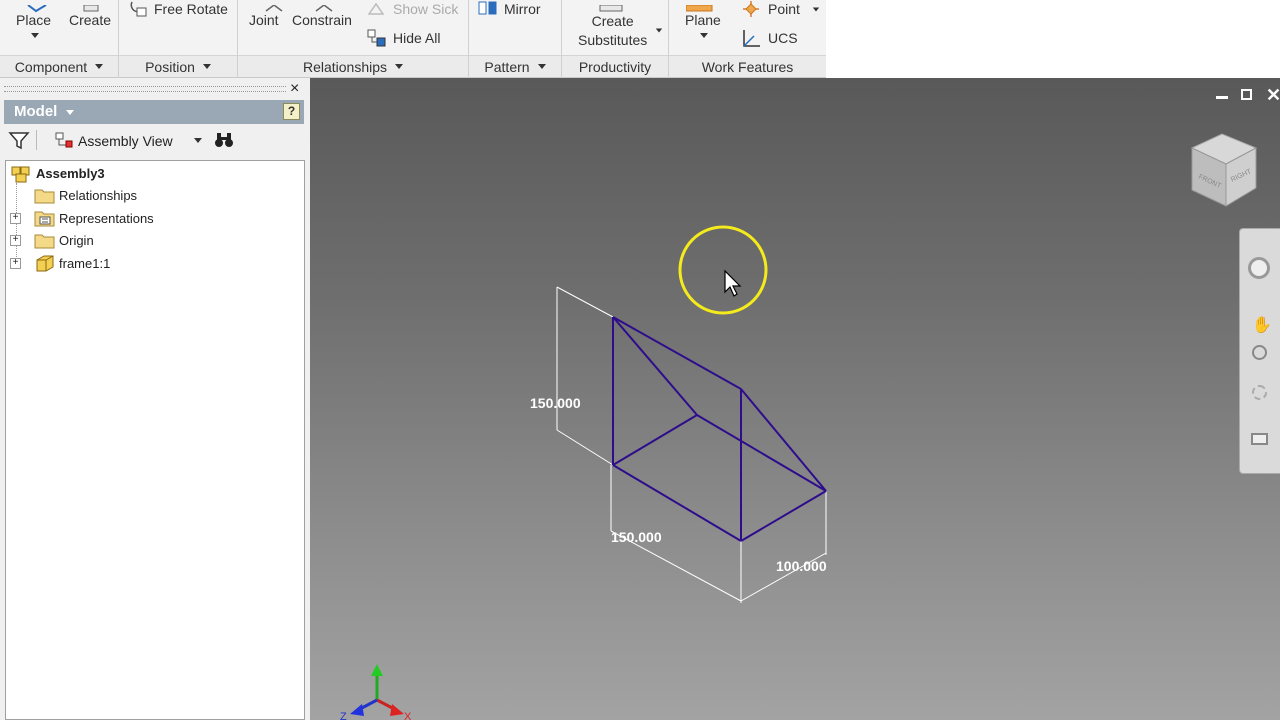 This screenshot has width=1280, height=720. What do you see at coordinates (60, 263) in the screenshot?
I see `tree-item-frame1: + frame1:1` at bounding box center [60, 263].